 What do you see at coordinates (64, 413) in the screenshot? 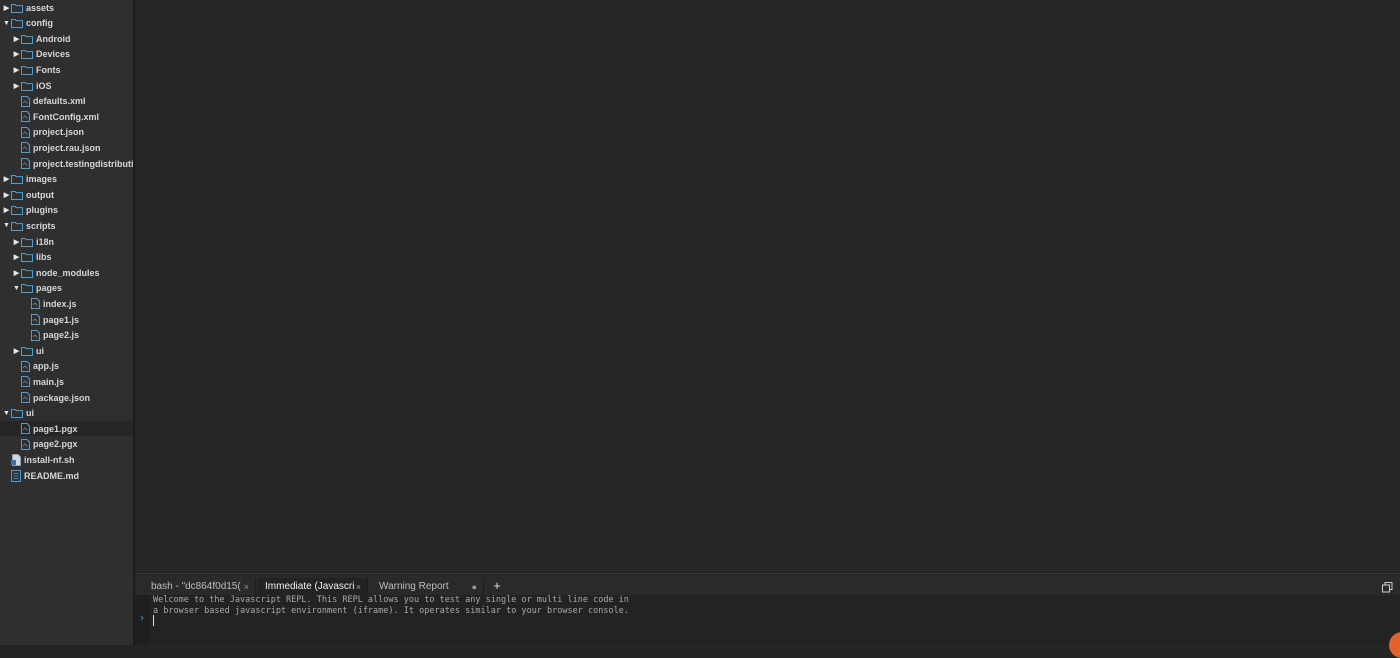
I see `tree-folder-ui: ▼ ui` at bounding box center [64, 413].